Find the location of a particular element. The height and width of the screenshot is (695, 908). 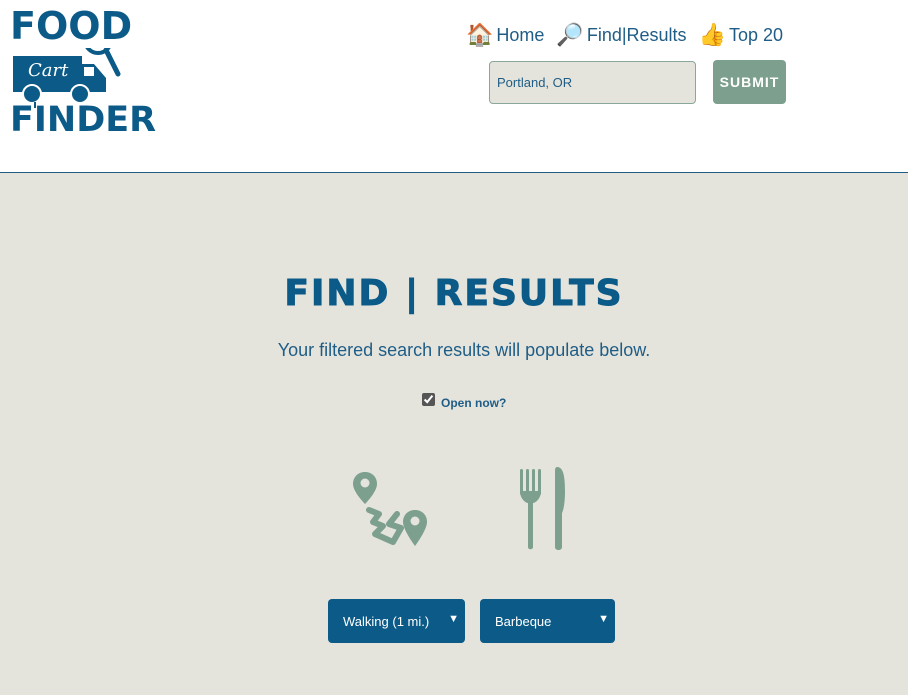

distance-select: Walking (1 mi.) ▼ is located at coordinates (396, 621).